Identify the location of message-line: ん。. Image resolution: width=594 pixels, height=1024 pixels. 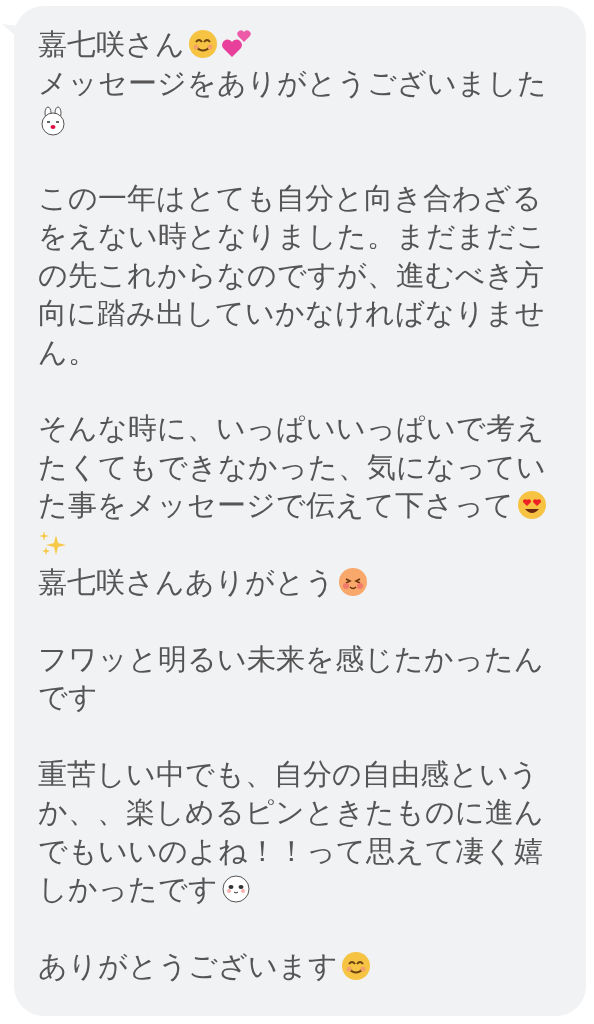
(67, 352).